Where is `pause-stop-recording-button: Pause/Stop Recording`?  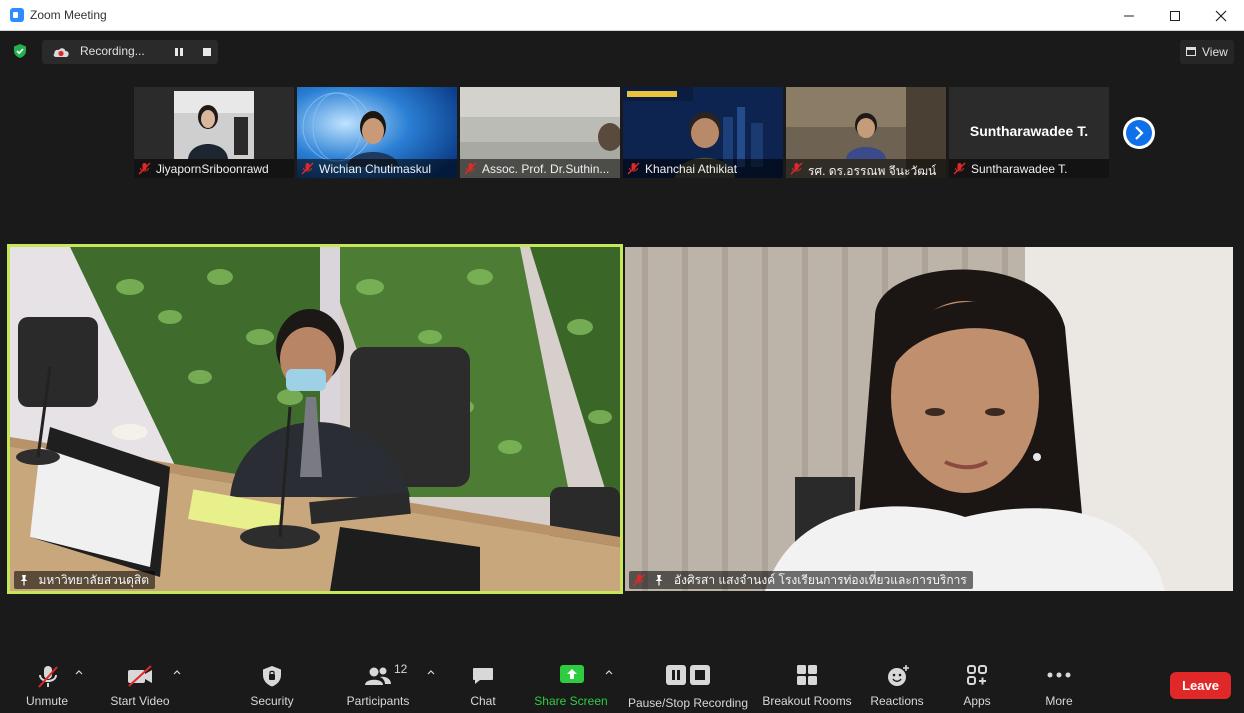
pause-stop-recording-button: Pause/Stop Recording is located at coordinates (688, 684).